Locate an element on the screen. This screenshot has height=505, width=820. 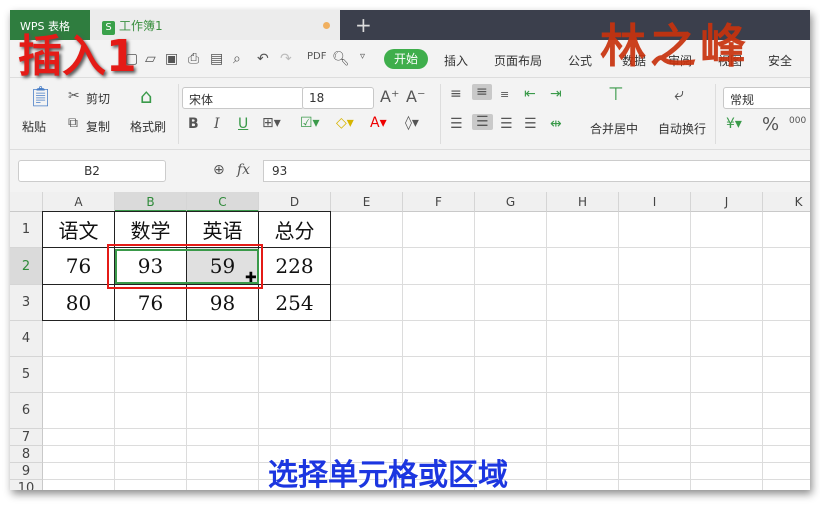
column-header-E: E is located at coordinates (367, 202).